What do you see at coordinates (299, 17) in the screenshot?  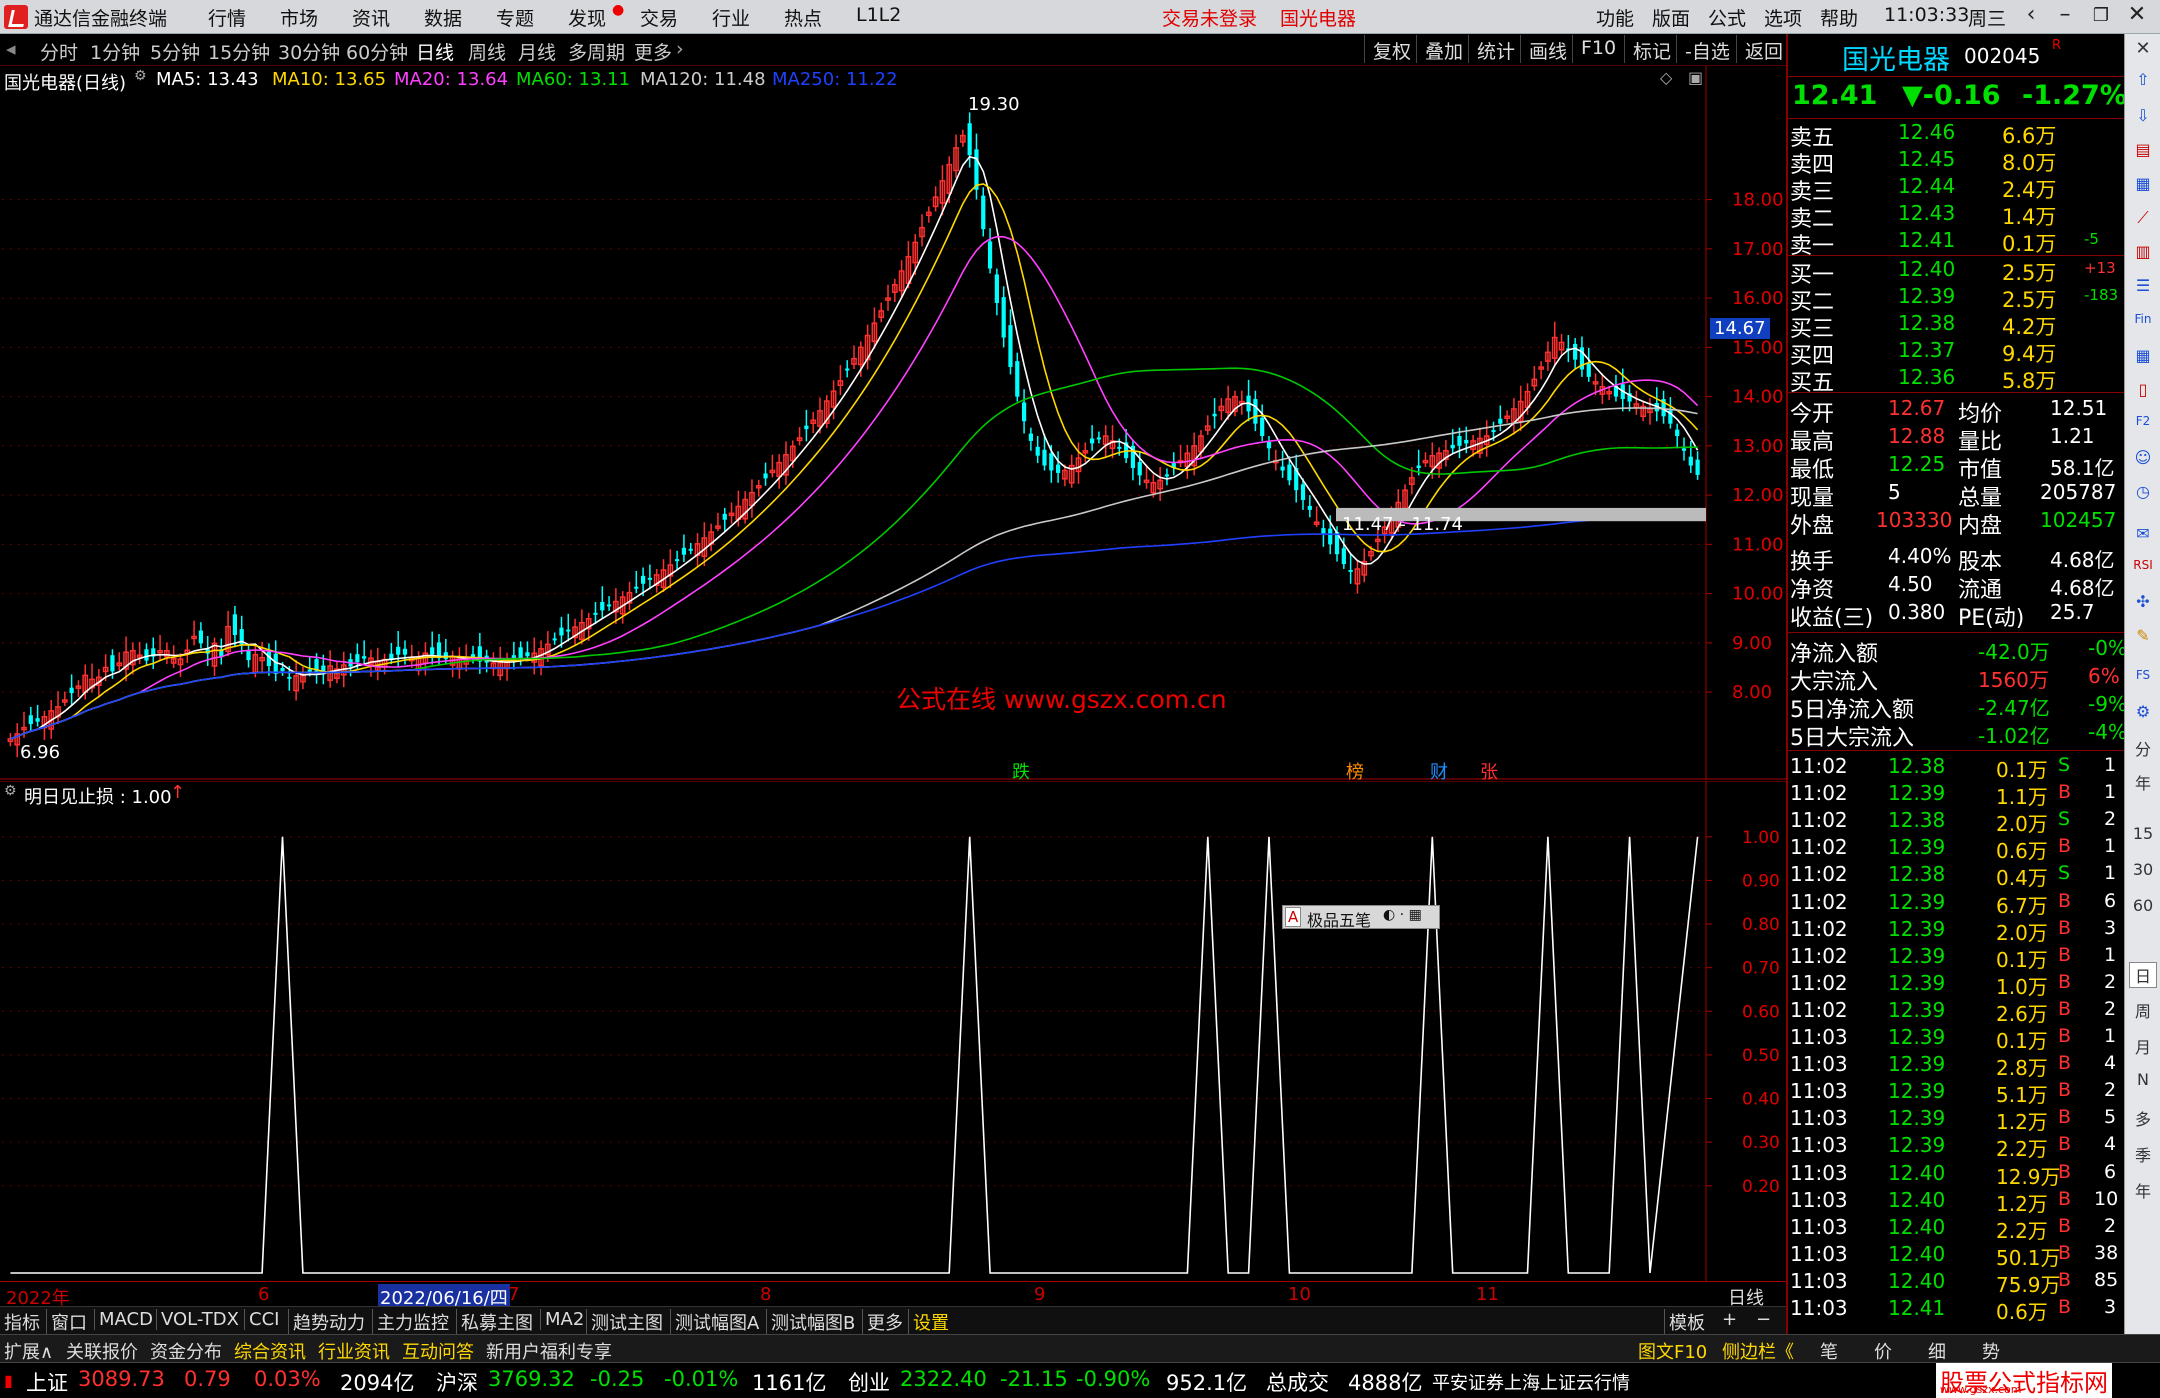 I see `menu-shichang: 市场` at bounding box center [299, 17].